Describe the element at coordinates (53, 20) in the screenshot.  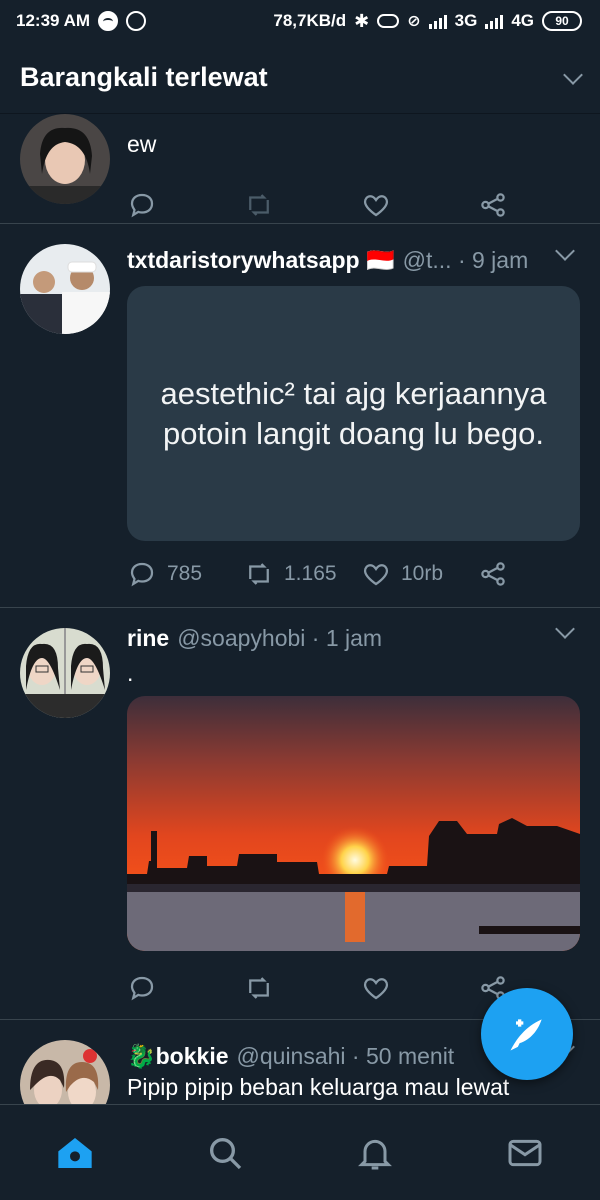
I see `clock: 12:39 AM` at that location.